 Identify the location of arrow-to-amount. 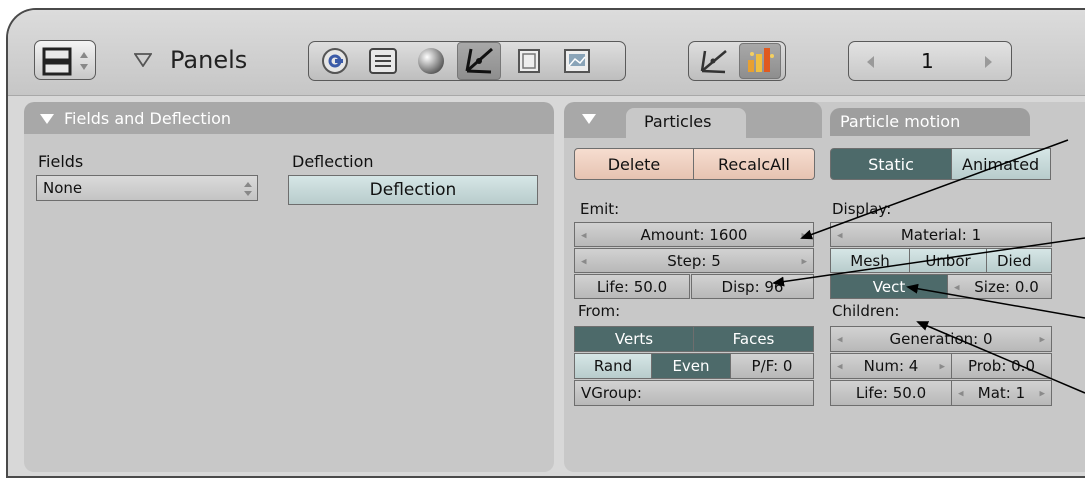
(934, 189).